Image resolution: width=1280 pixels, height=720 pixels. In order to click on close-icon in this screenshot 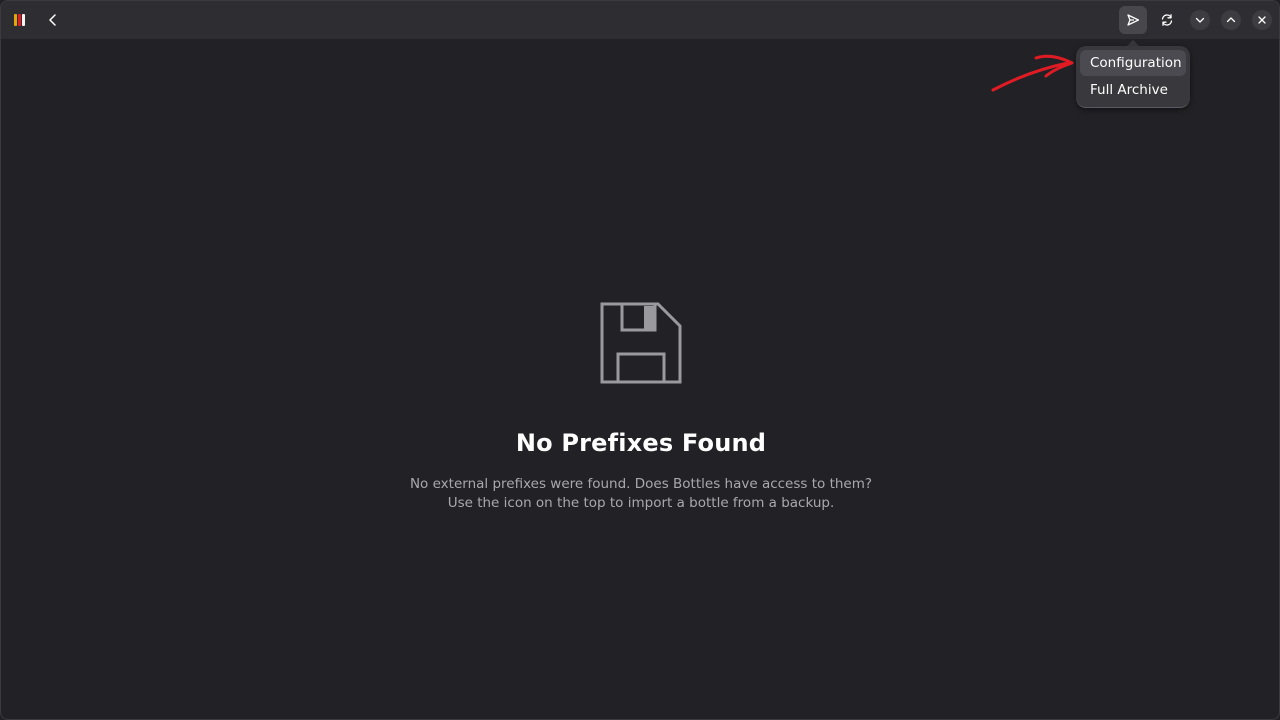, I will do `click(1262, 20)`.